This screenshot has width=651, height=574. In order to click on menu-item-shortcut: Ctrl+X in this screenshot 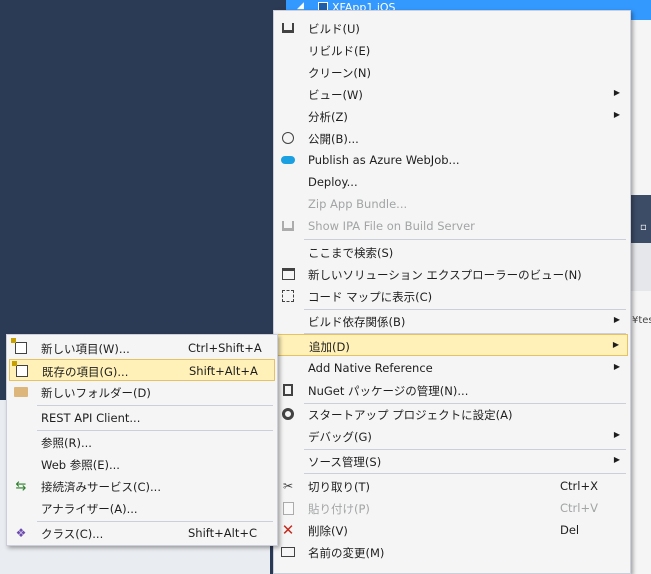, I will do `click(579, 486)`.